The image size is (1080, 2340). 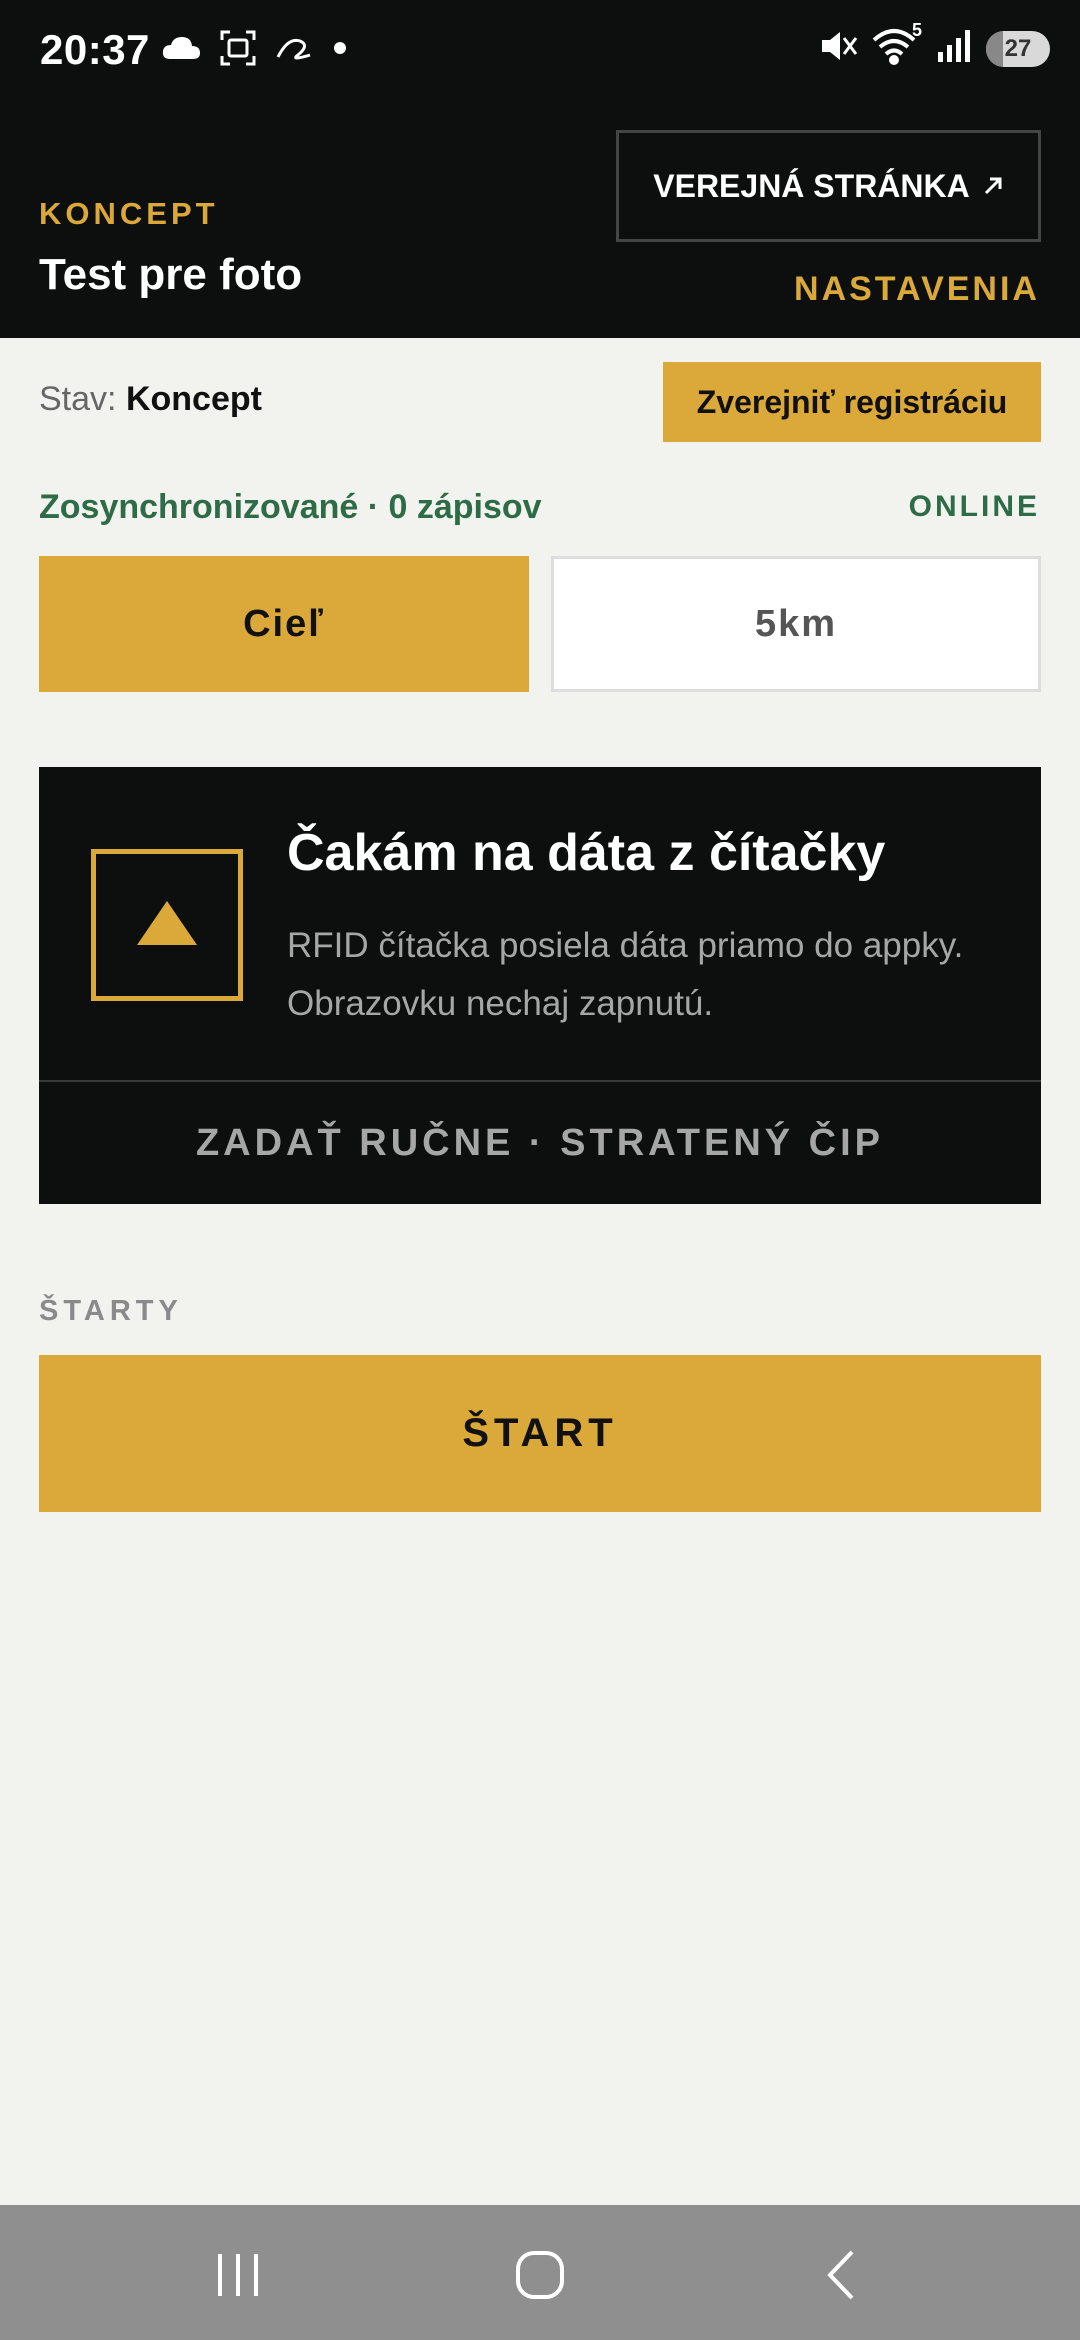 I want to click on manual-entry-button: ZADAŤ RUČNE · STRATENÝ ČIP, so click(x=540, y=1143).